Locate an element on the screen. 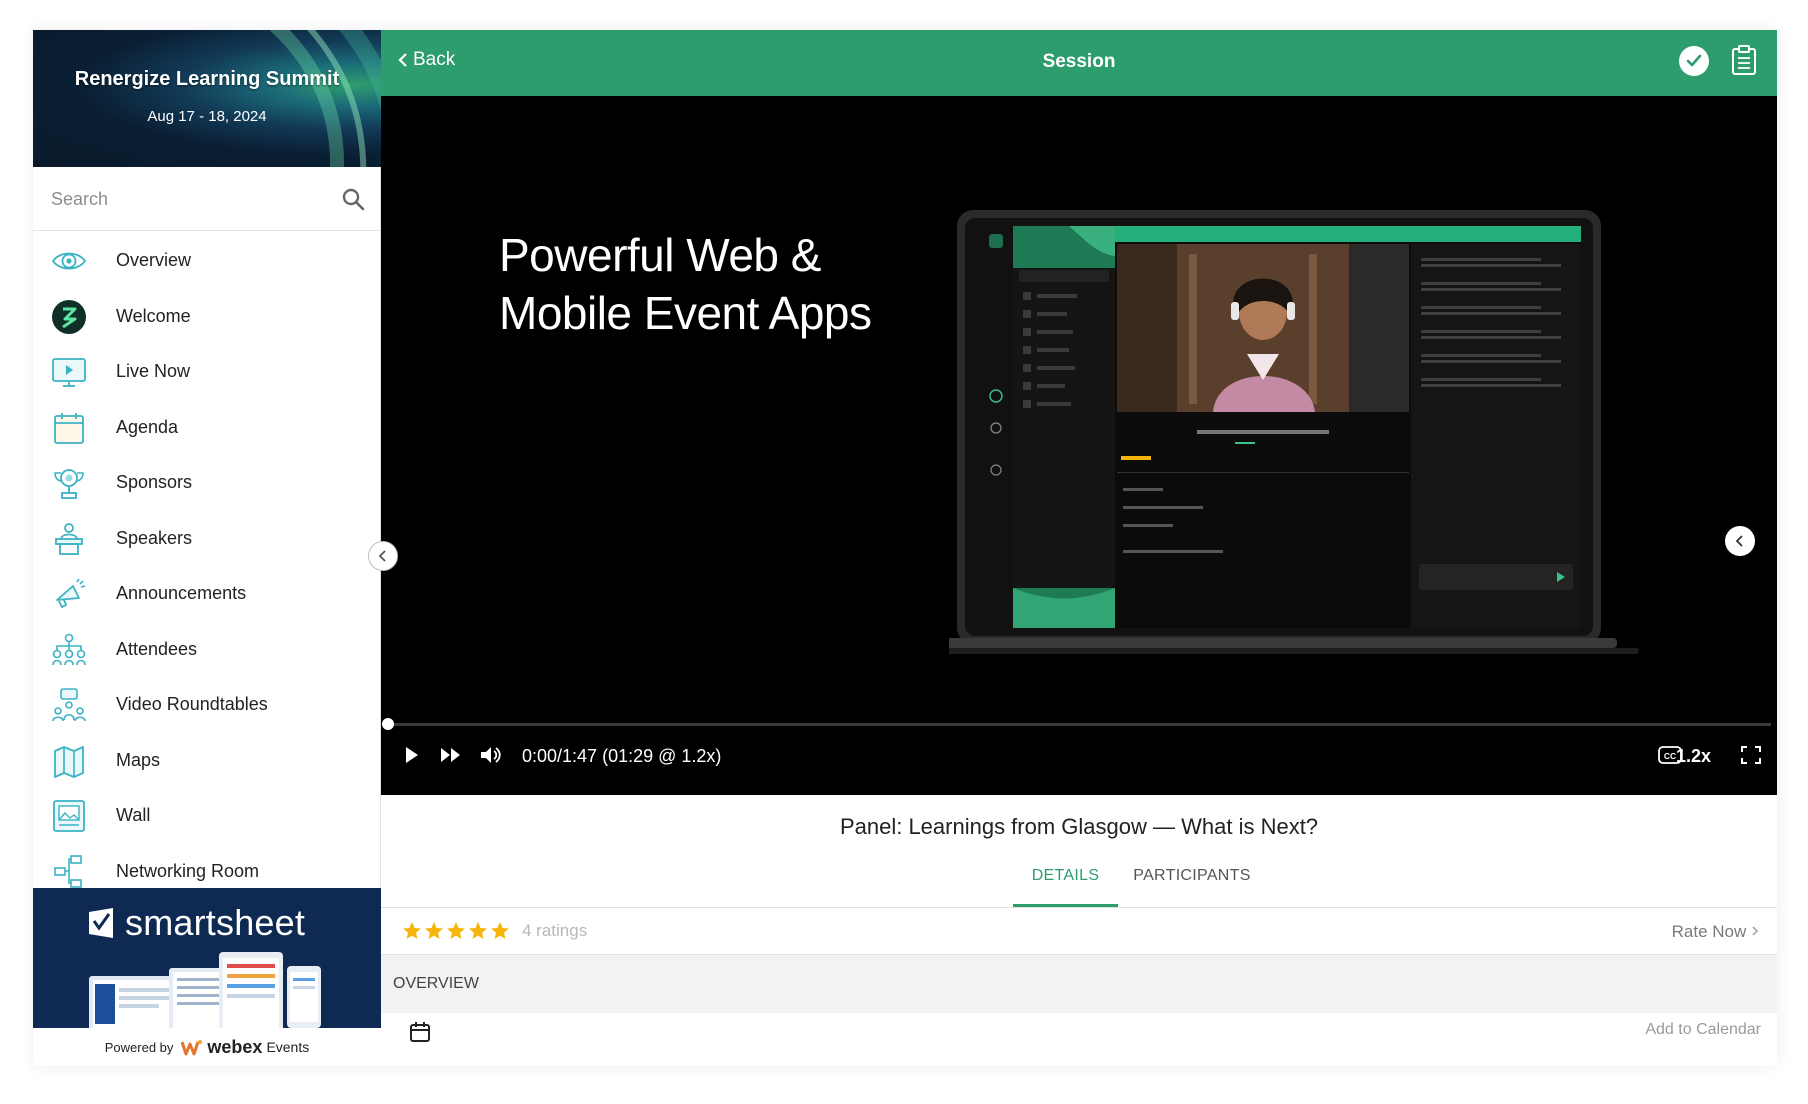 This screenshot has width=1808, height=1104. sidebar-item-announcements: Announcements is located at coordinates (207, 594).